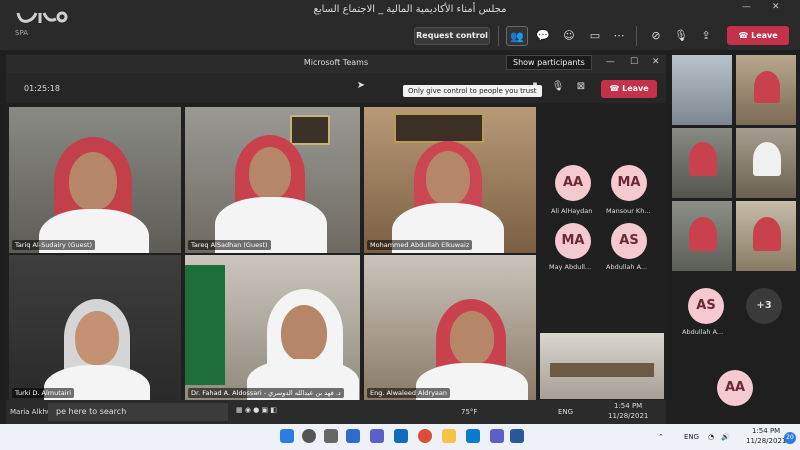 This screenshot has width=800, height=450. I want to click on participant-name: Mohammed Abdullah Elkuwaiz, so click(420, 245).